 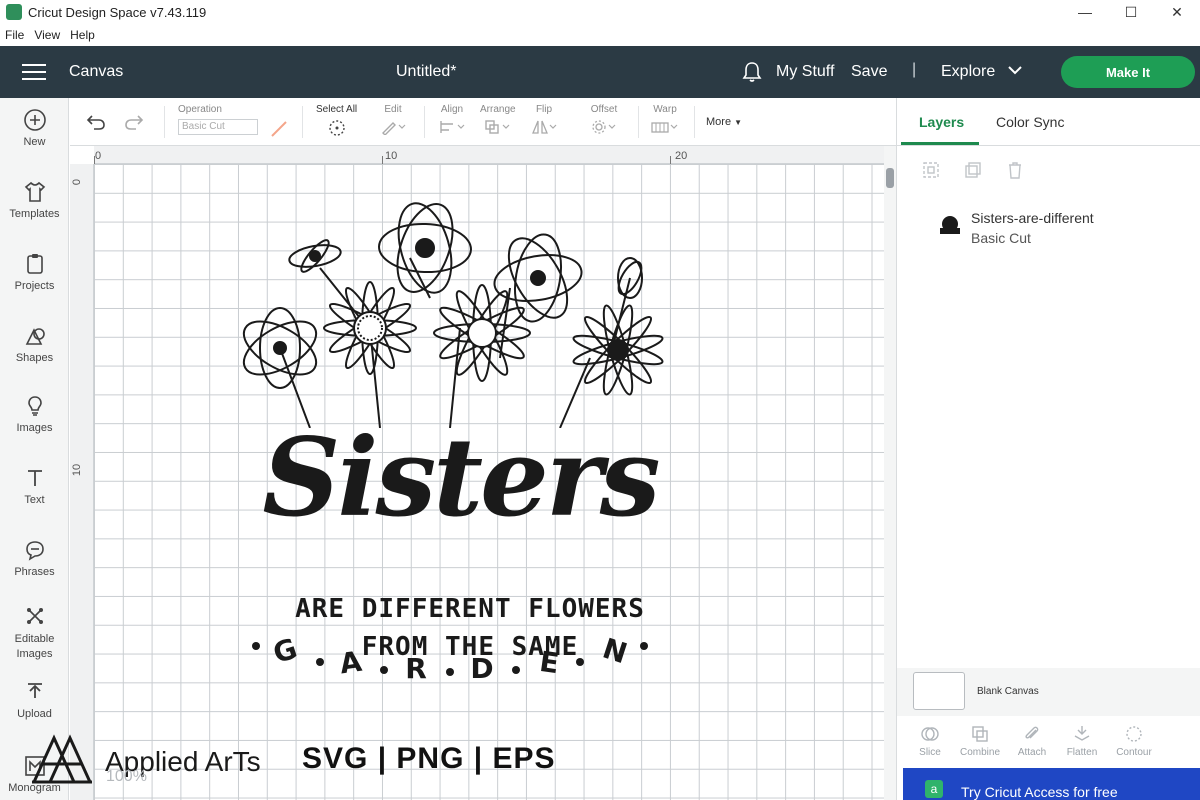 I want to click on save-button: Save, so click(x=869, y=72).